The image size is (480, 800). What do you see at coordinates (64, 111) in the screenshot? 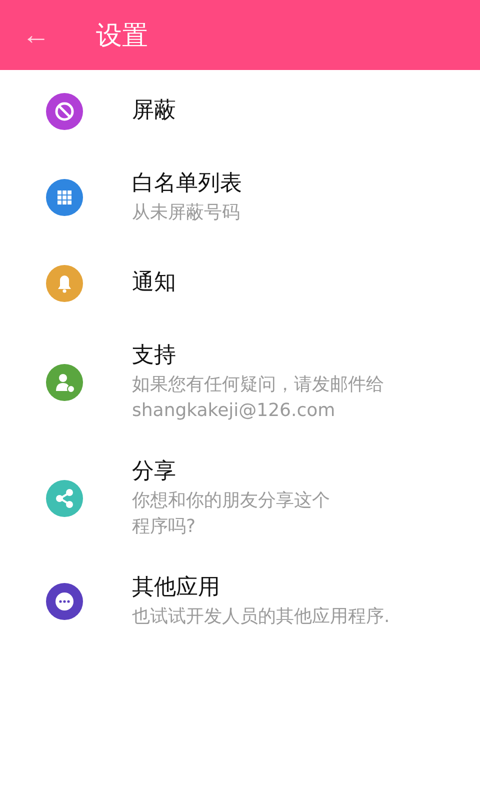
I see `block-icon` at bounding box center [64, 111].